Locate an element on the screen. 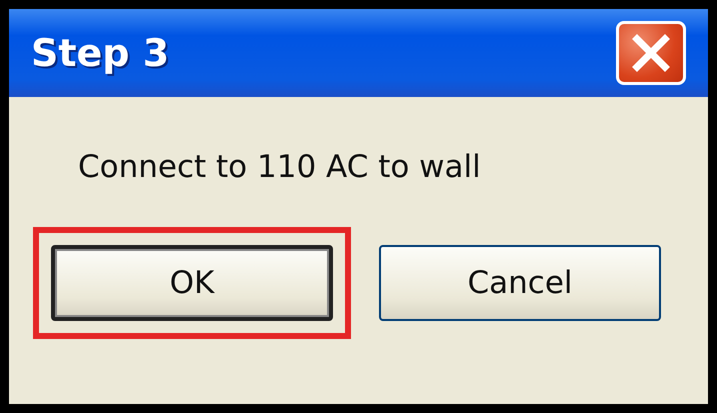 Image resolution: width=717 pixels, height=413 pixels. window-title: Step 3 is located at coordinates (100, 53).